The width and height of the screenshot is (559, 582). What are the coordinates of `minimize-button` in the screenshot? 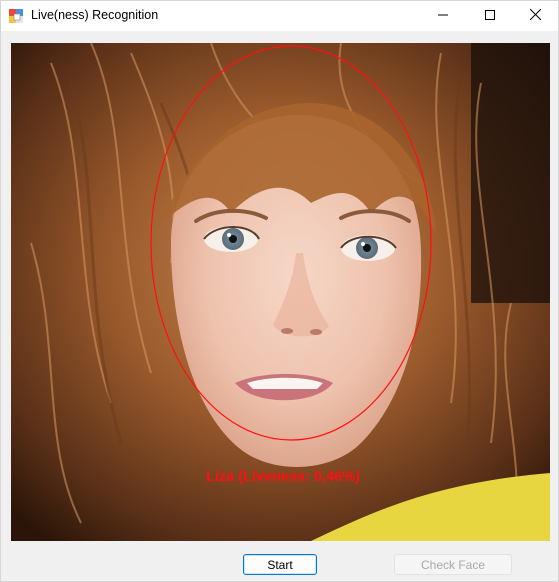 It's located at (443, 16).